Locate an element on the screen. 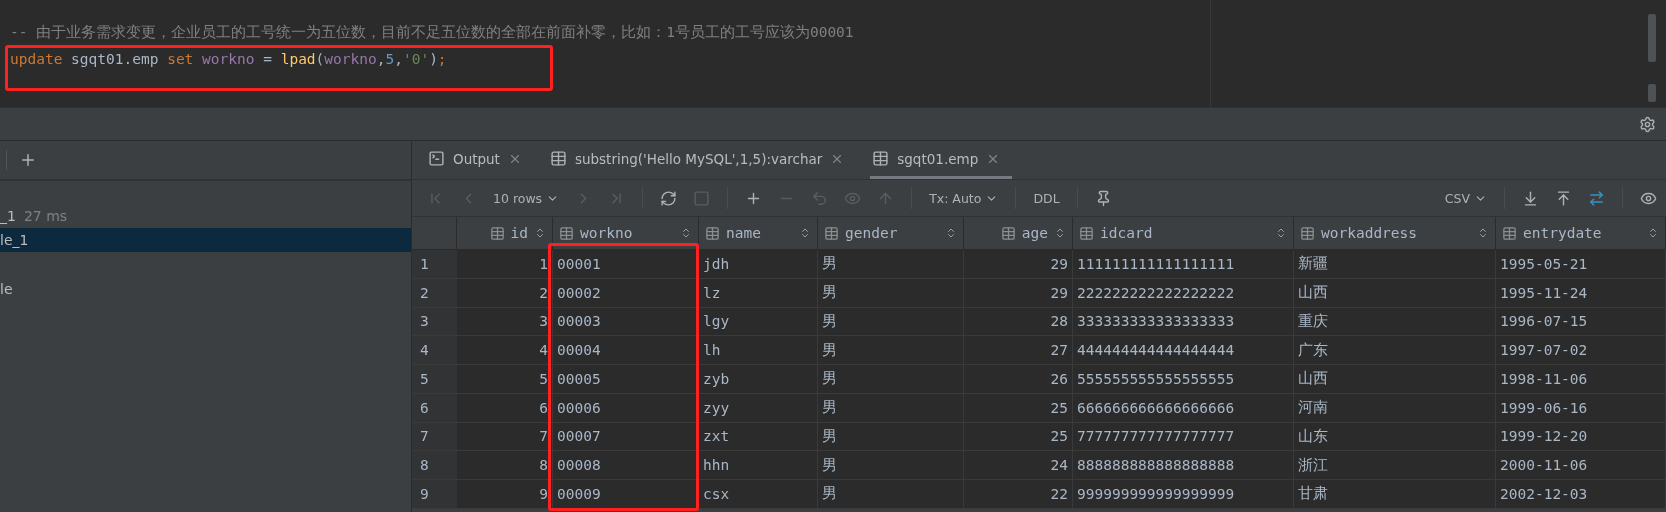 The height and width of the screenshot is (512, 1666). table-cell: 1997-07-02 is located at coordinates (1581, 350).